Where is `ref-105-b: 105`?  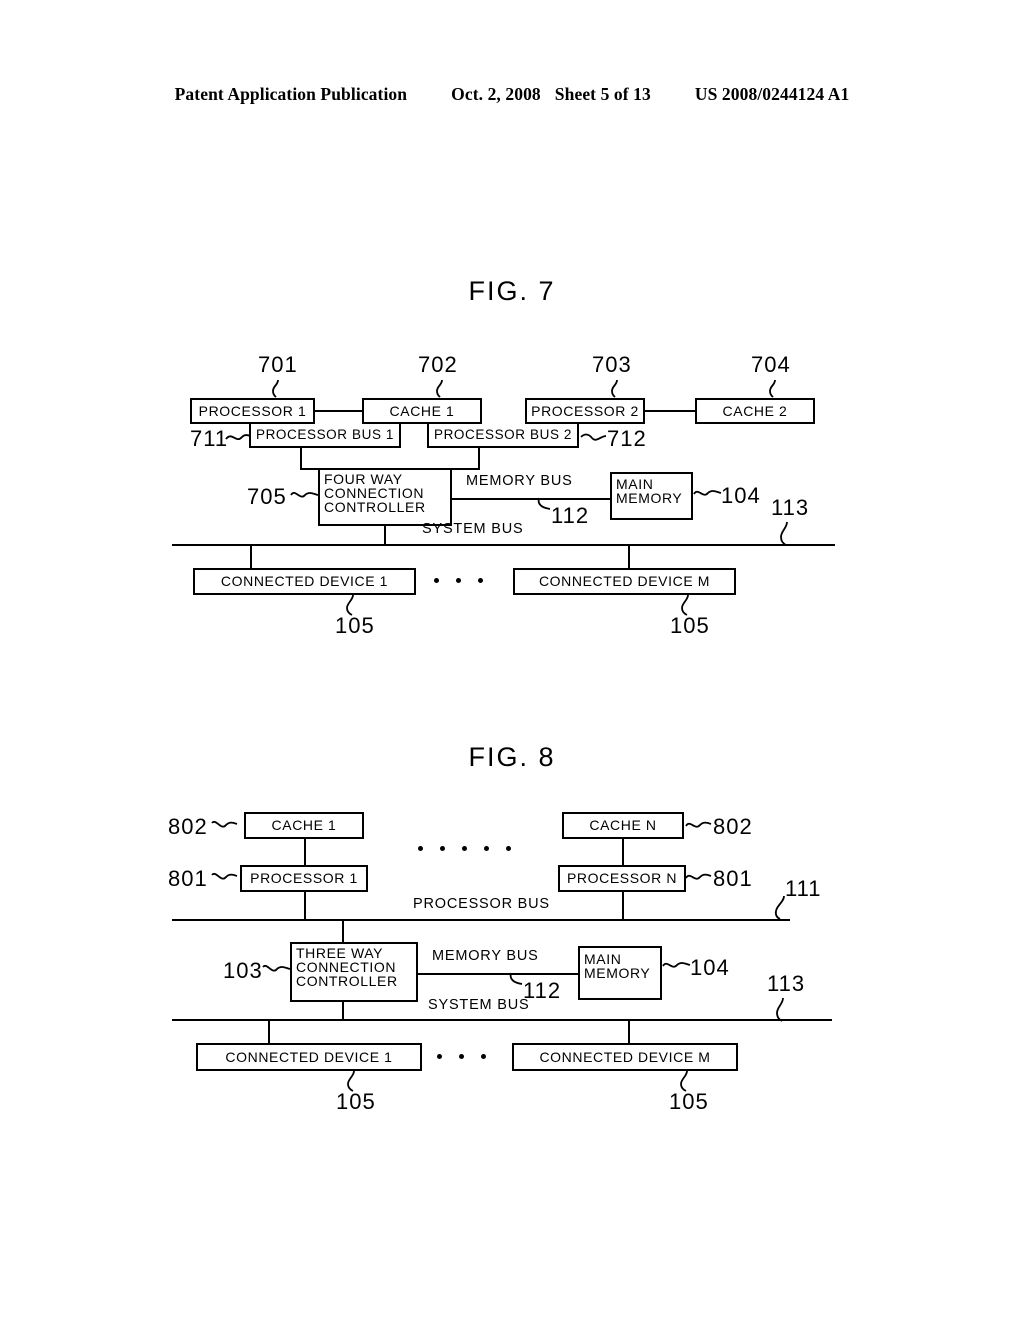
ref-105-b: 105 is located at coordinates (689, 1101).